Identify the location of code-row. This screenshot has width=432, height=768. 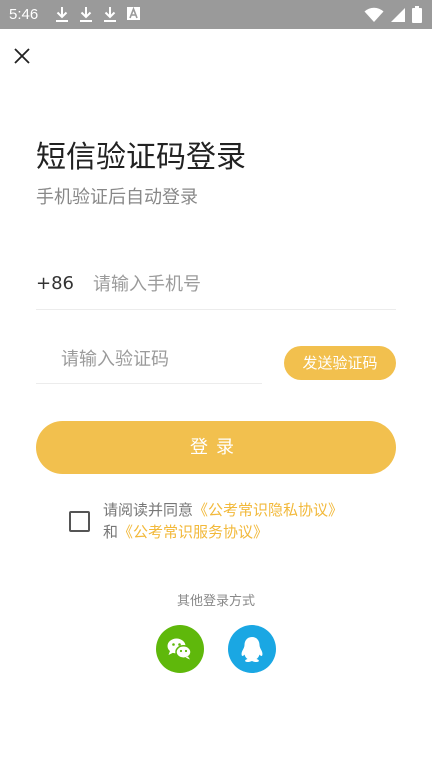
(149, 362).